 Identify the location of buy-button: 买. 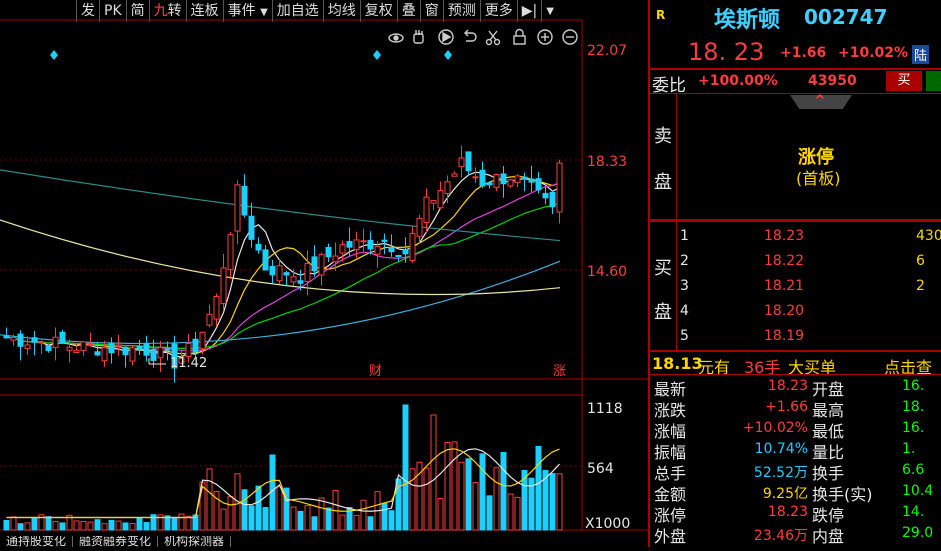
(904, 81).